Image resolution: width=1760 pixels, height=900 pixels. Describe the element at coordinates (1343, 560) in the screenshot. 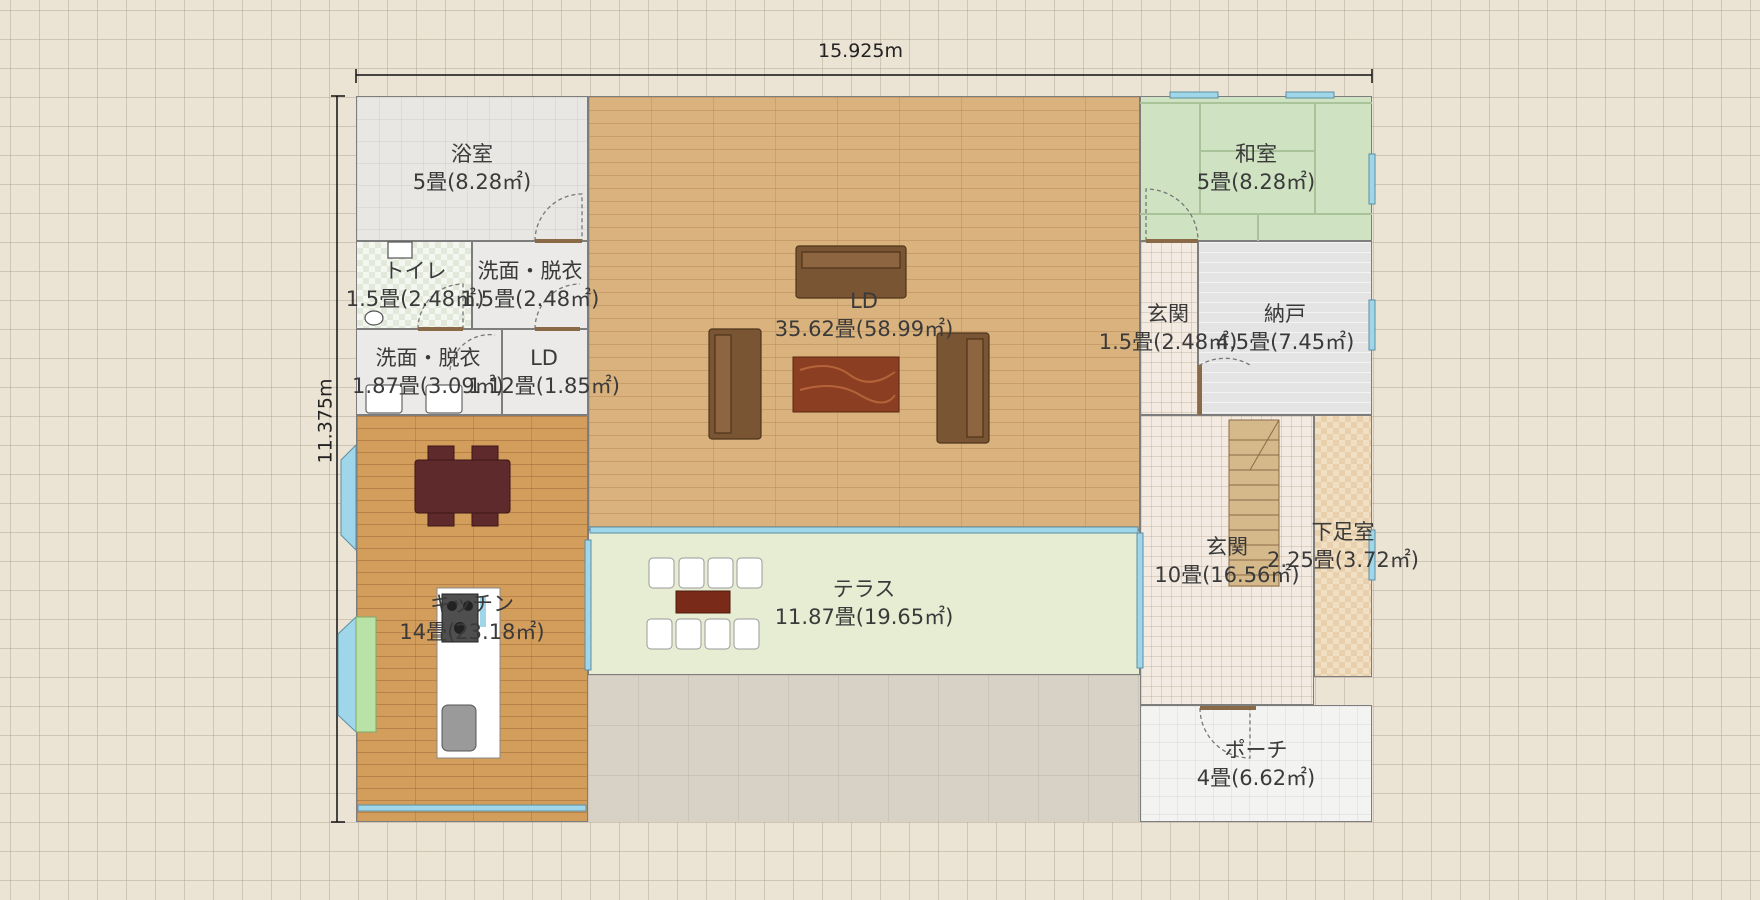

I see `room-size: 2.25畳(3.72㎡)` at that location.